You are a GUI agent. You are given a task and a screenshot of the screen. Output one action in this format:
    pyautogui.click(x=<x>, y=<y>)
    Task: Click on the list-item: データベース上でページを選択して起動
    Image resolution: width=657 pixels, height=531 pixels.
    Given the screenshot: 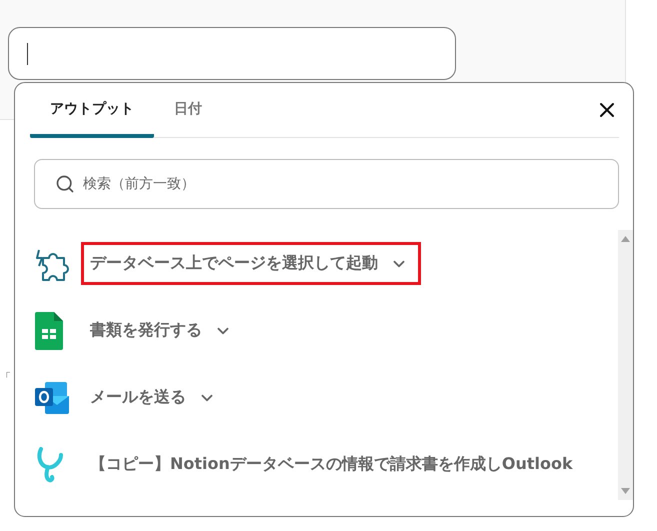 What is the action you would take?
    pyautogui.click(x=251, y=263)
    